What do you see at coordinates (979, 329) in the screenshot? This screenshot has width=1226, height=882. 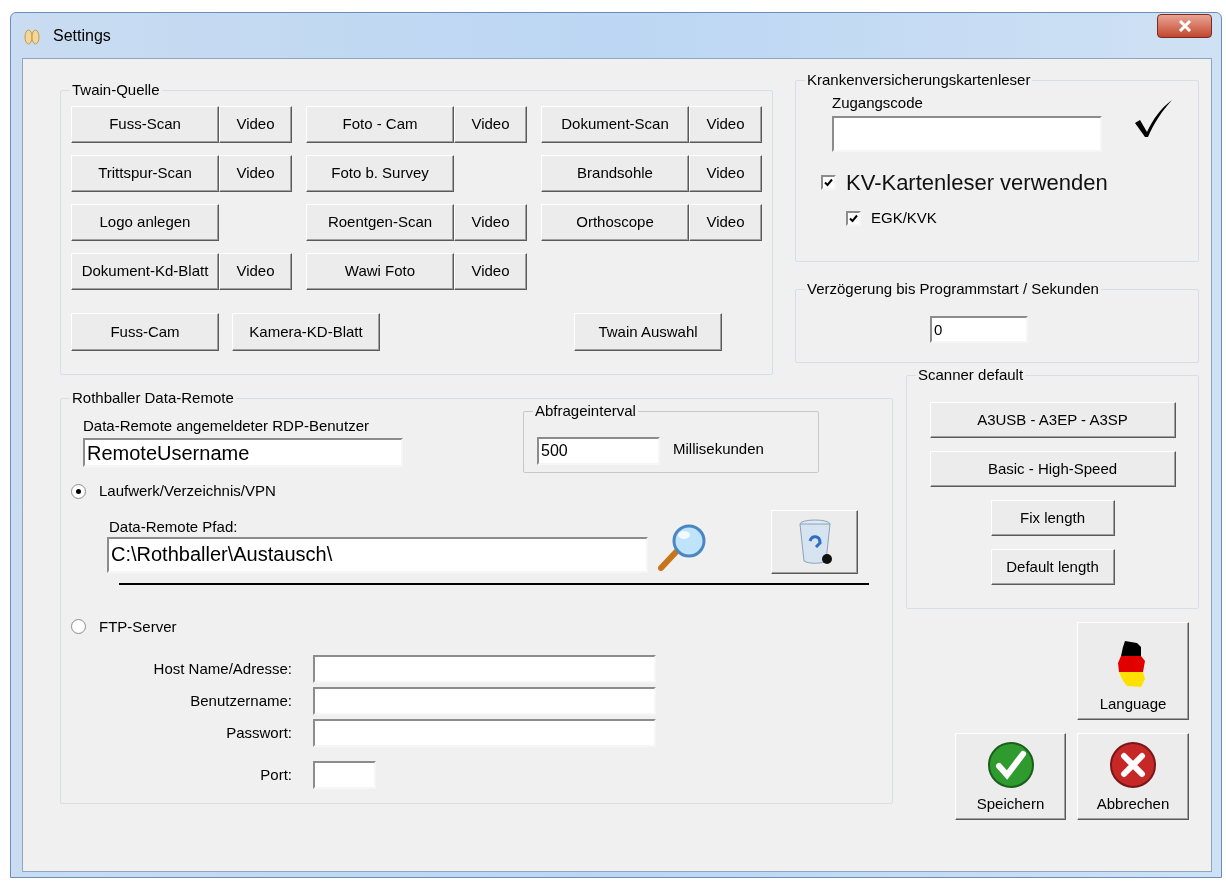 I see `delay-field: 0` at bounding box center [979, 329].